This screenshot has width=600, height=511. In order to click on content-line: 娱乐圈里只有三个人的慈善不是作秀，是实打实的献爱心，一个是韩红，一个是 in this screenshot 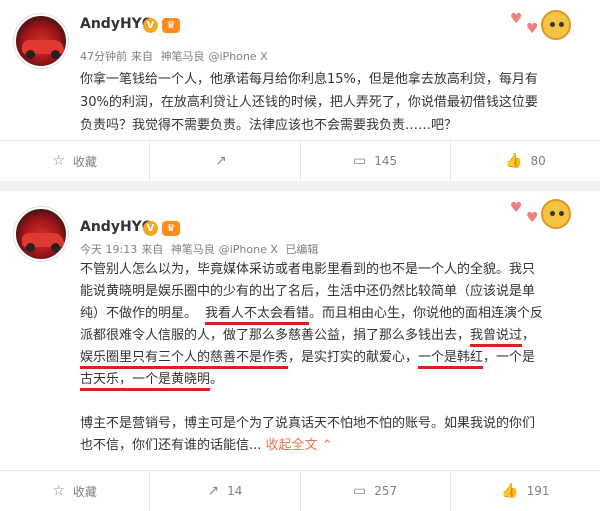, I will do `click(332, 358)`.